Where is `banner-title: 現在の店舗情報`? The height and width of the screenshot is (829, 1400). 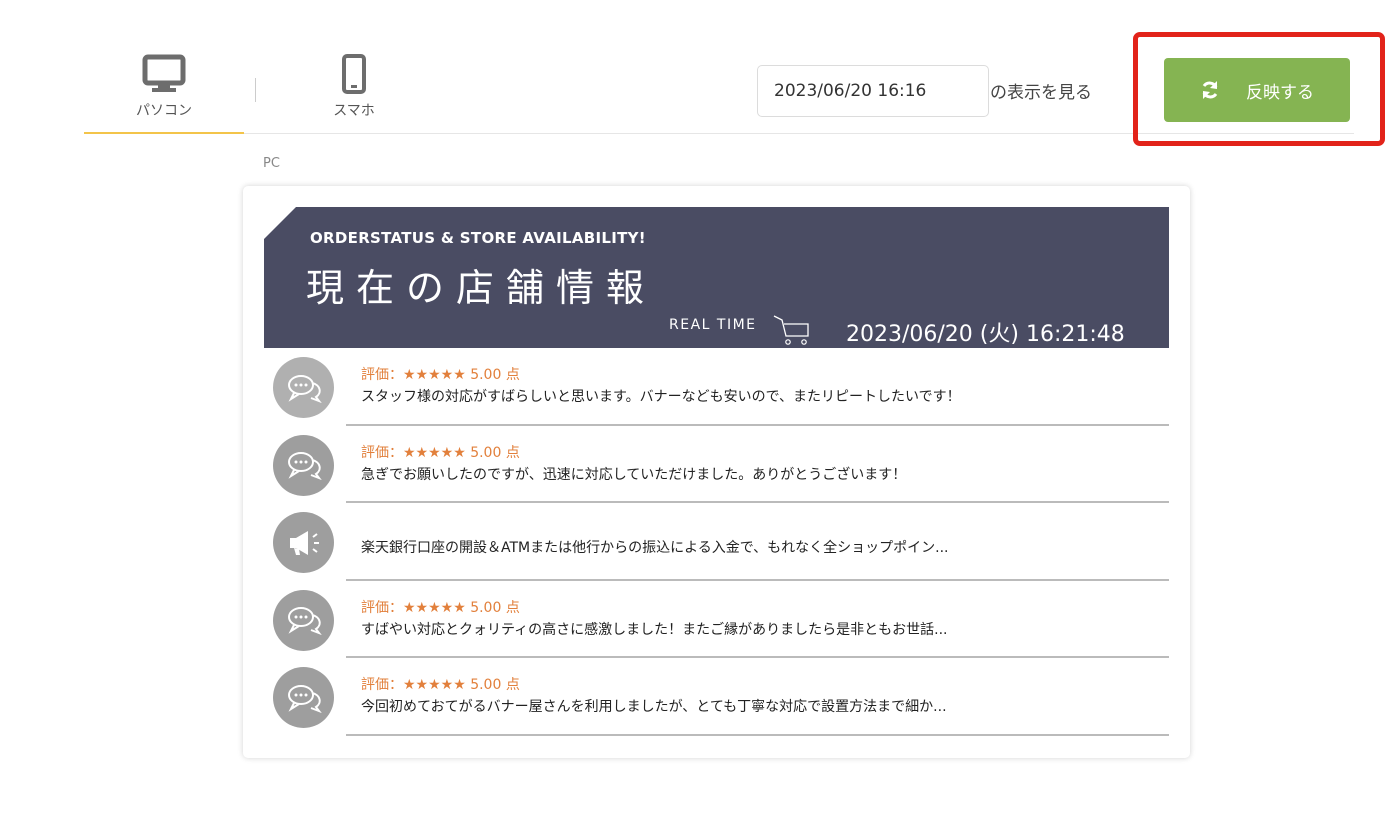 banner-title: 現在の店舗情報 is located at coordinates (481, 288).